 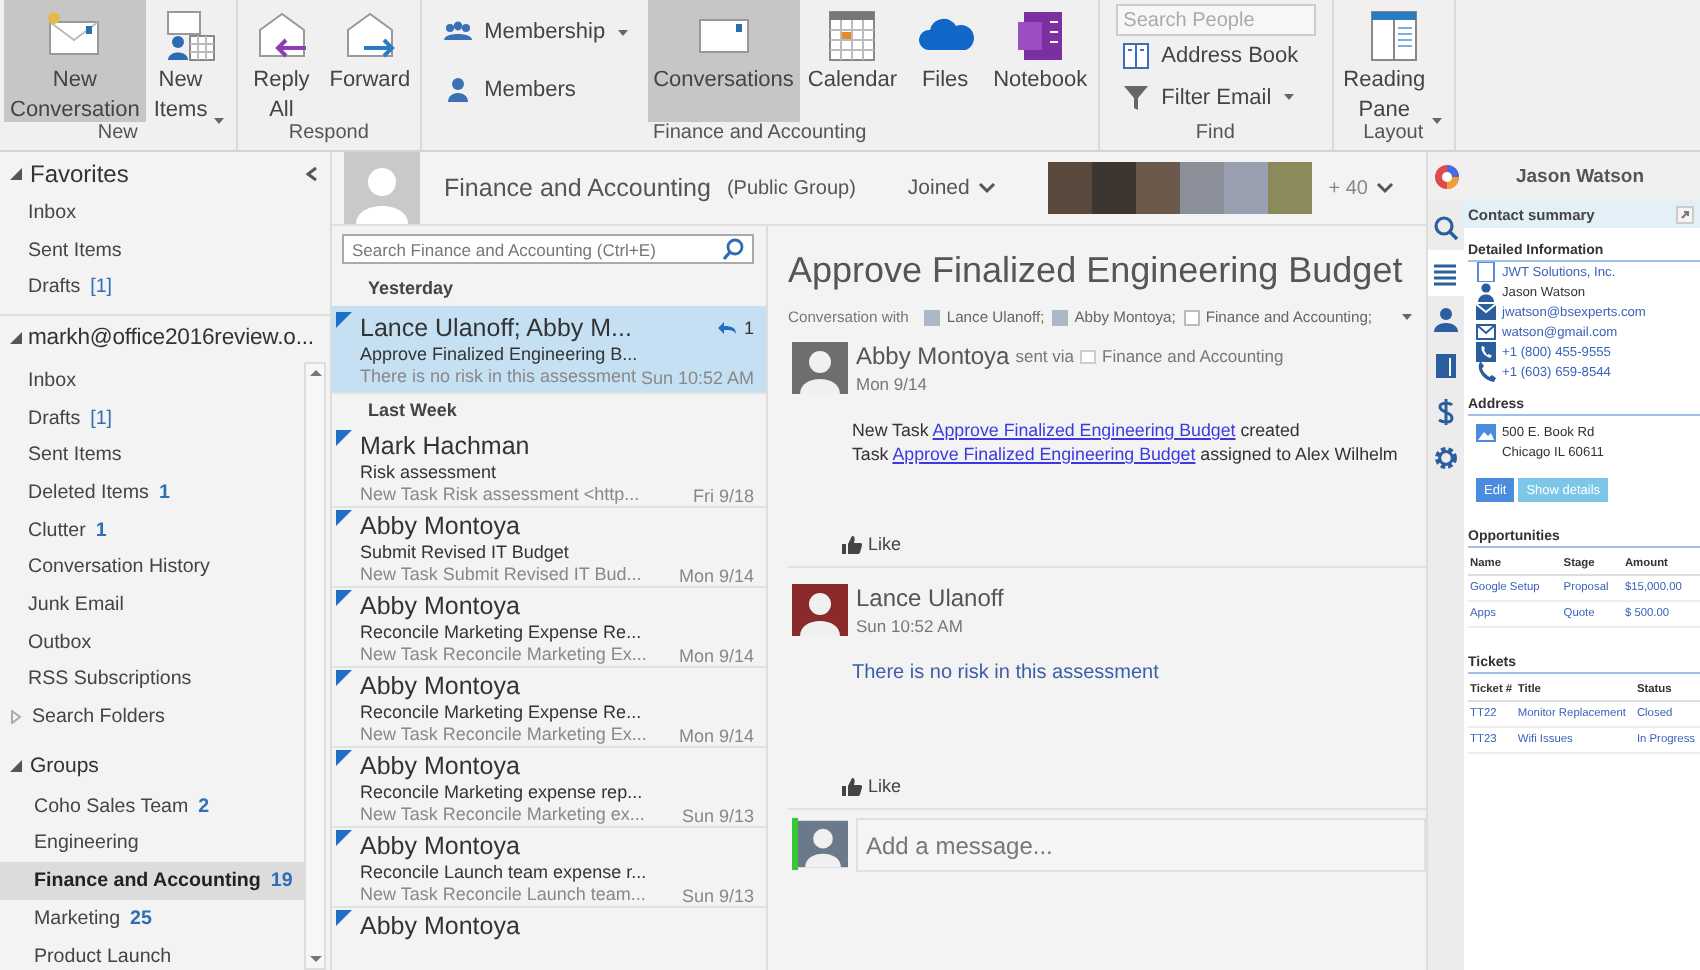 What do you see at coordinates (152, 568) in the screenshot?
I see `folder-item: Conversation History` at bounding box center [152, 568].